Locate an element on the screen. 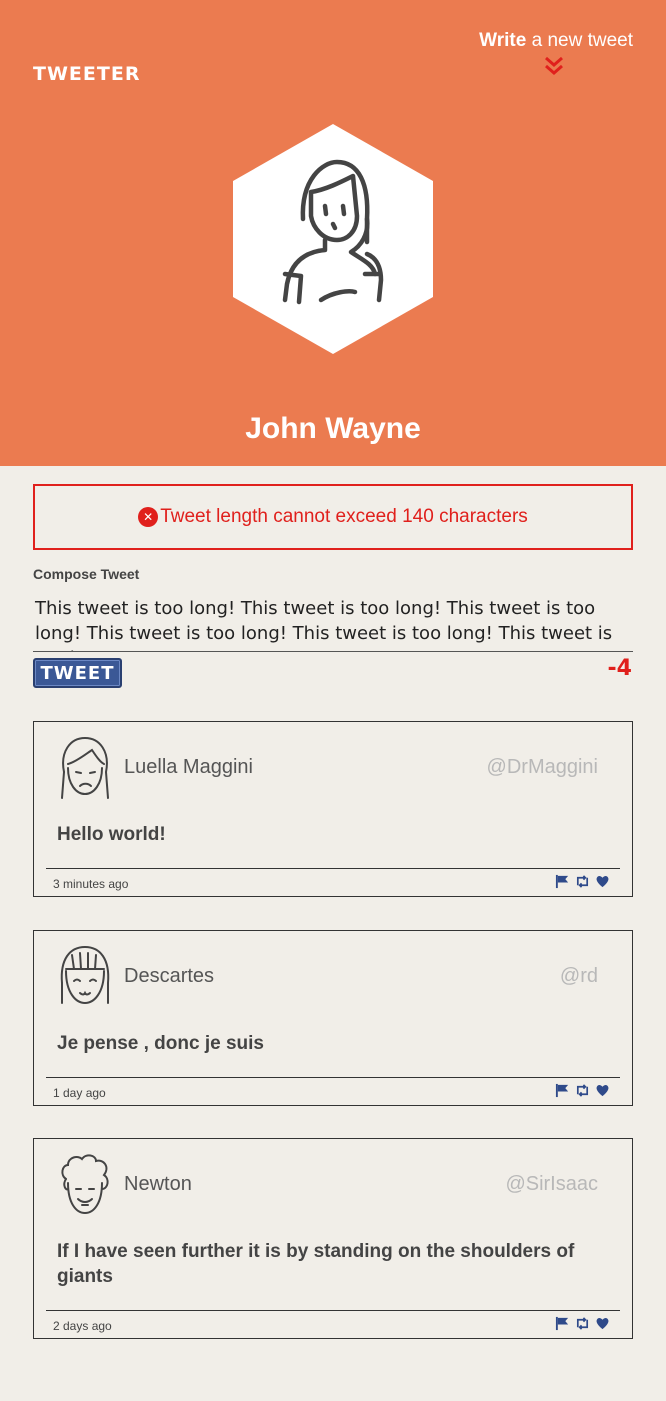 The width and height of the screenshot is (666, 1401). user-avatar is located at coordinates (333, 239).